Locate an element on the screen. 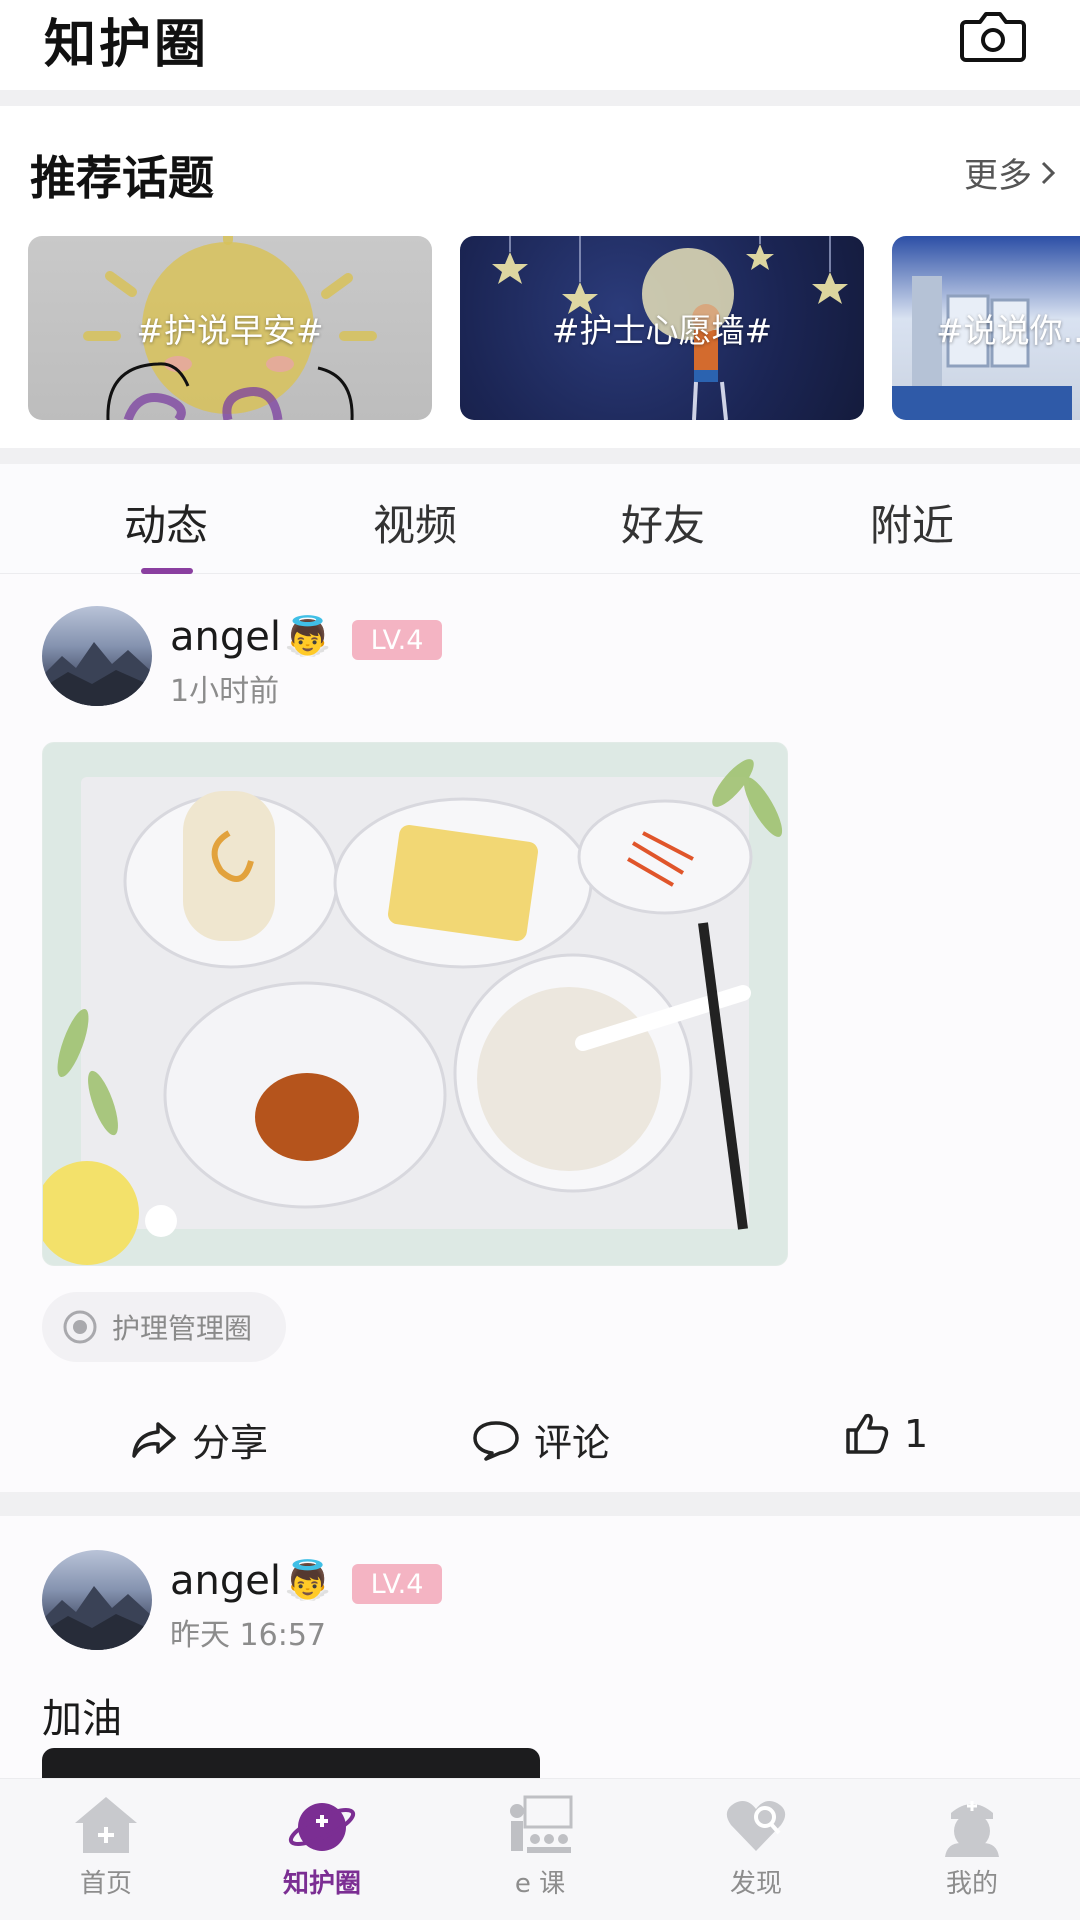 This screenshot has height=1920, width=1080. comment-button: 评论 is located at coordinates (541, 1439).